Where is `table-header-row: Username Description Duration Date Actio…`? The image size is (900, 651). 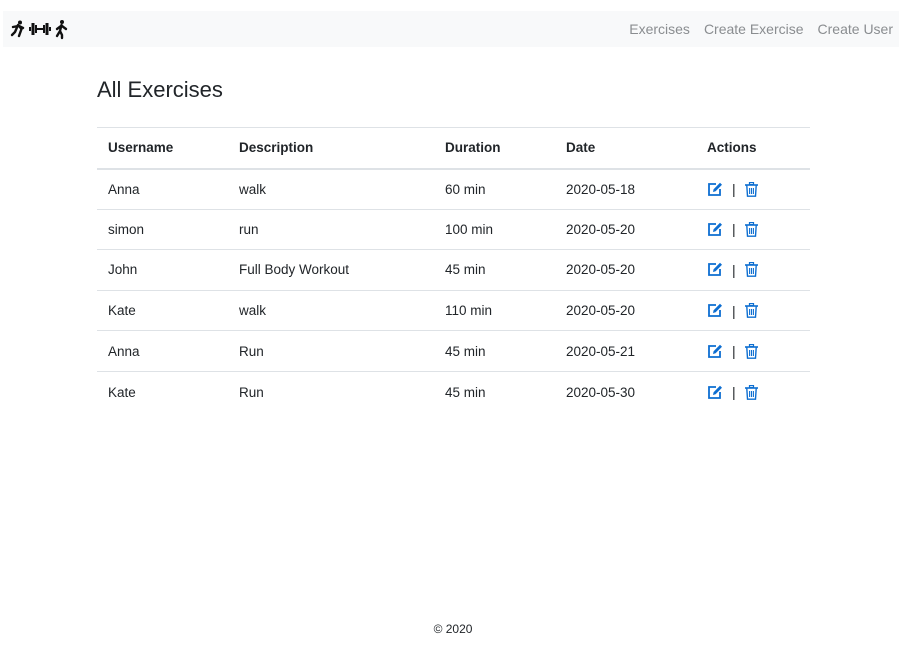
table-header-row: Username Description Duration Date Actio… is located at coordinates (453, 148).